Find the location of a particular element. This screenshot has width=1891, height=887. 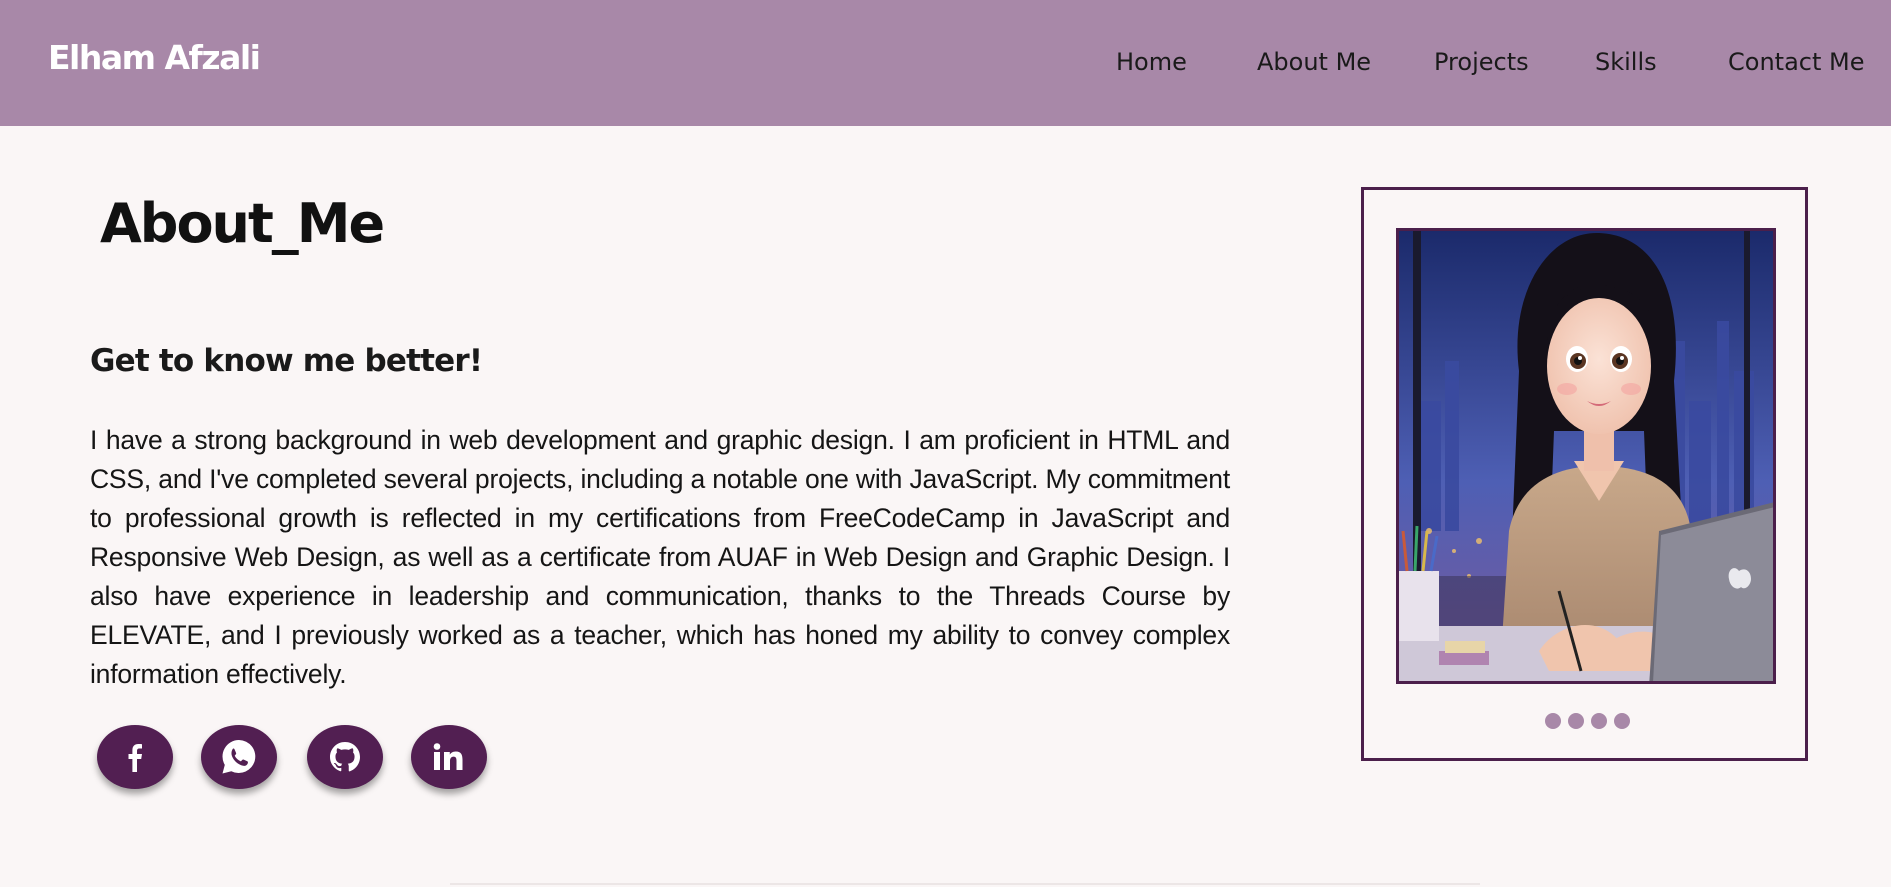

facebook-link is located at coordinates (135, 757).